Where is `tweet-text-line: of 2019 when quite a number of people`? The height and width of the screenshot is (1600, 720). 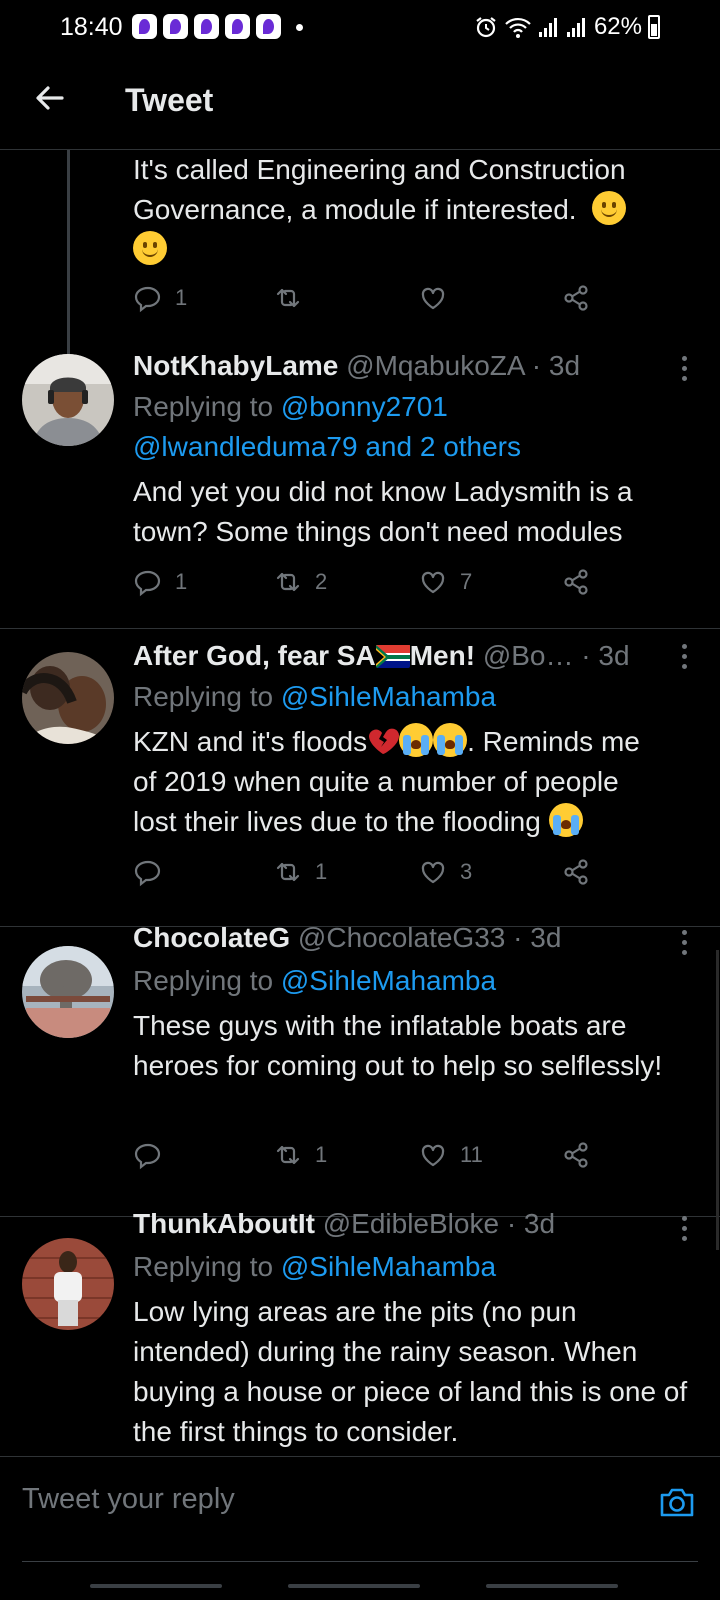 tweet-text-line: of 2019 when quite a number of people is located at coordinates (376, 781).